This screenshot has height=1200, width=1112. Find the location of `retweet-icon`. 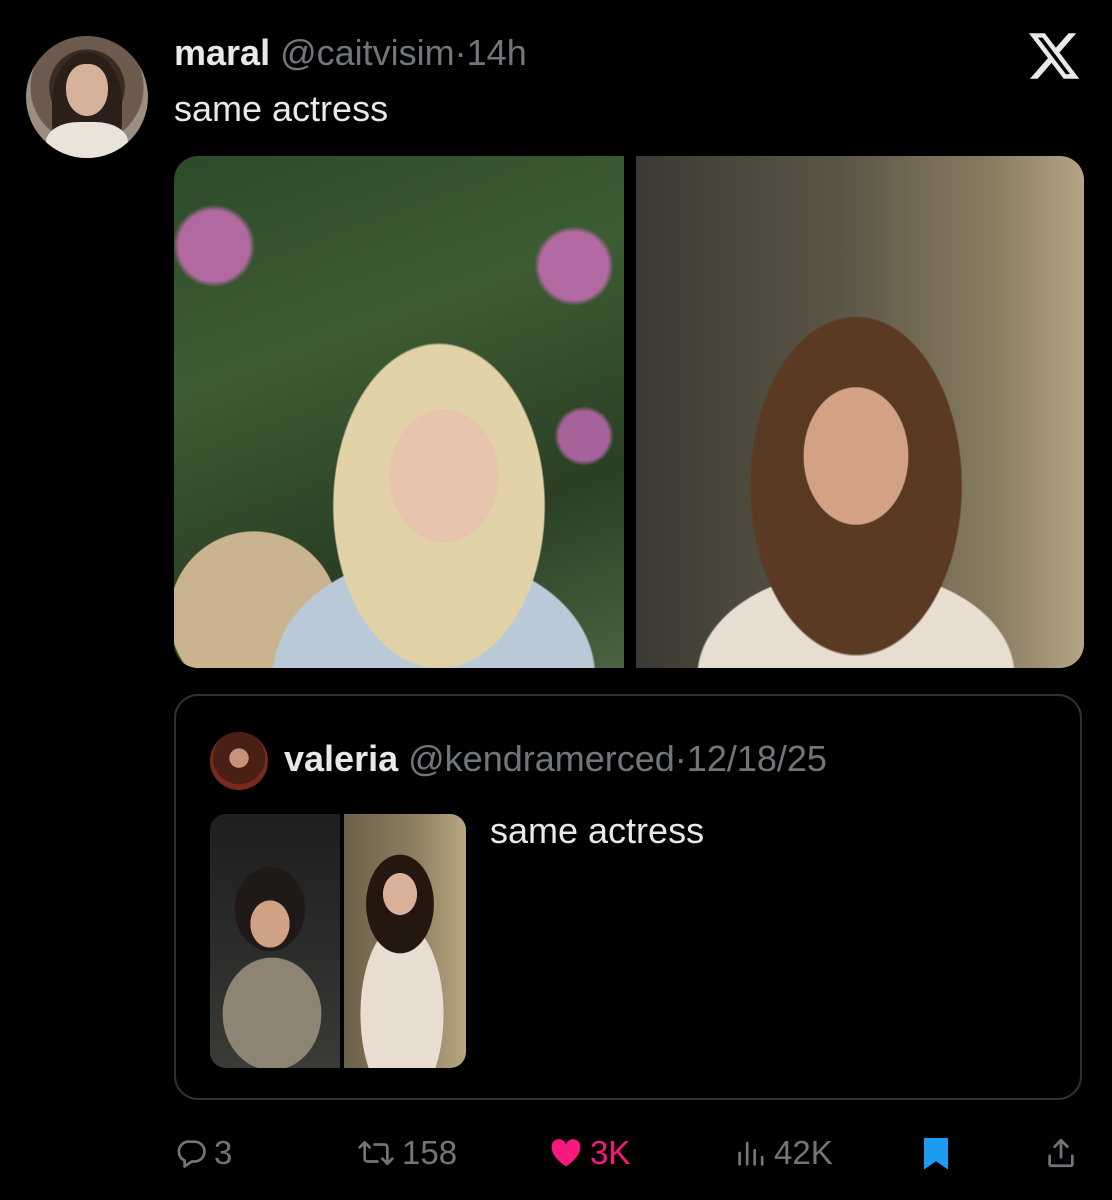

retweet-icon is located at coordinates (376, 1153).